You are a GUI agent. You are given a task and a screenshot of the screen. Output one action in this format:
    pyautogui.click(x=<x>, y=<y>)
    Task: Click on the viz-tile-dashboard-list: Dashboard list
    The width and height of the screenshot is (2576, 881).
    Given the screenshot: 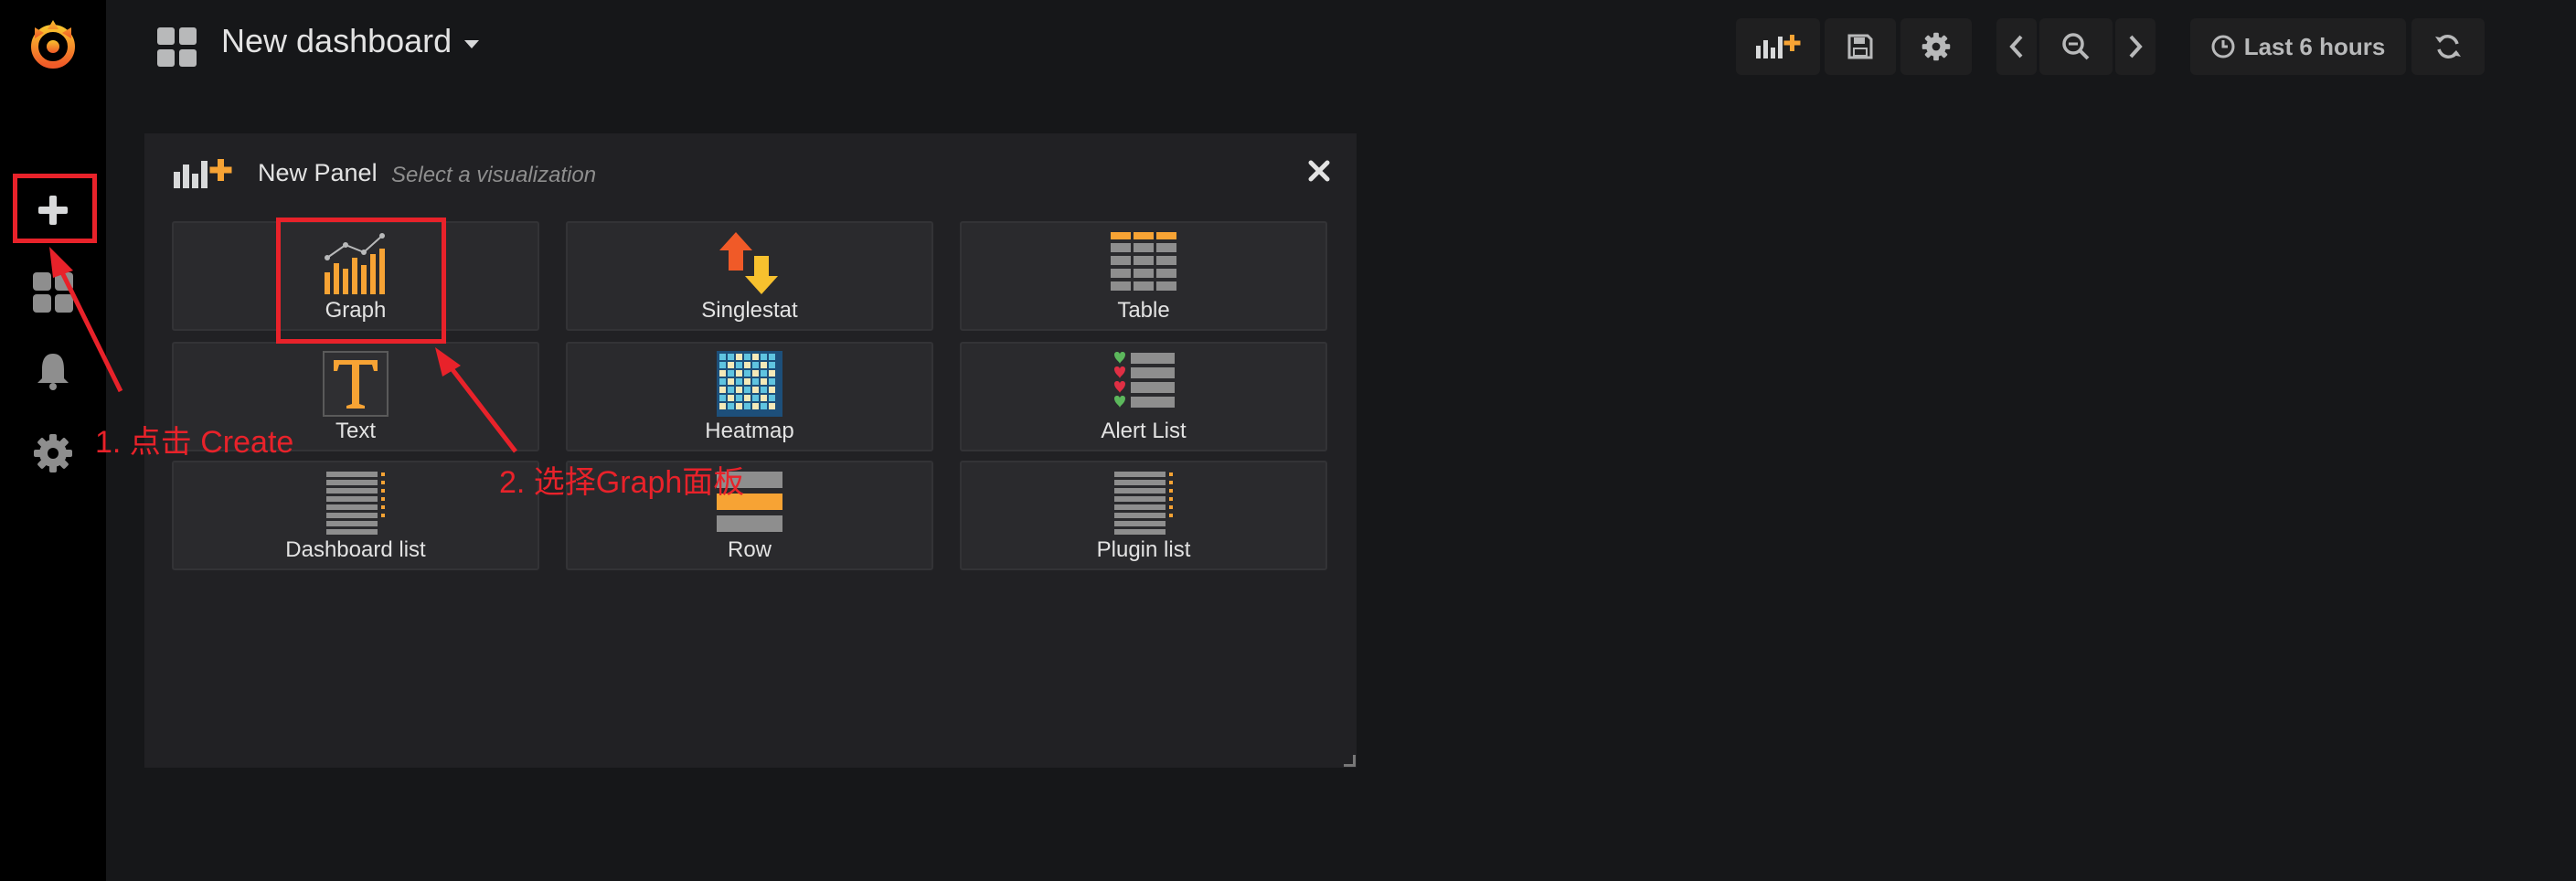 What is the action you would take?
    pyautogui.click(x=355, y=515)
    